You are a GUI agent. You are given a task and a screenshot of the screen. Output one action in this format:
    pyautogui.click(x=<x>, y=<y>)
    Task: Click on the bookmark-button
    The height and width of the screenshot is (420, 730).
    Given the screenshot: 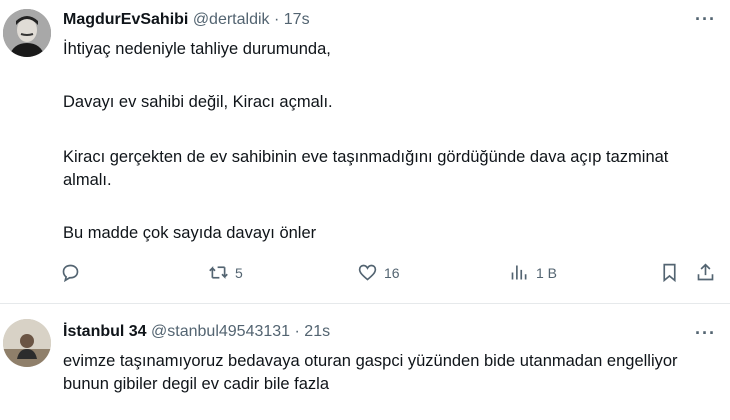 What is the action you would take?
    pyautogui.click(x=669, y=272)
    